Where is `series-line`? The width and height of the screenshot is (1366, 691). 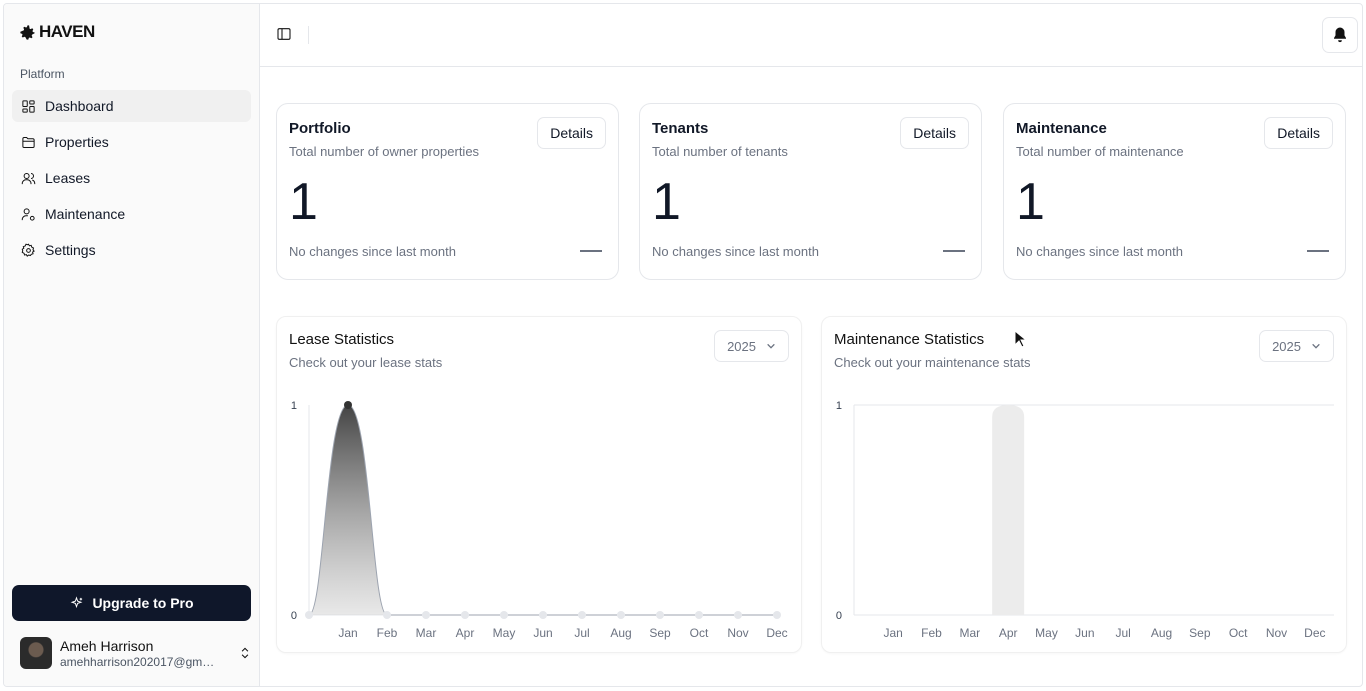
series-line is located at coordinates (542, 510).